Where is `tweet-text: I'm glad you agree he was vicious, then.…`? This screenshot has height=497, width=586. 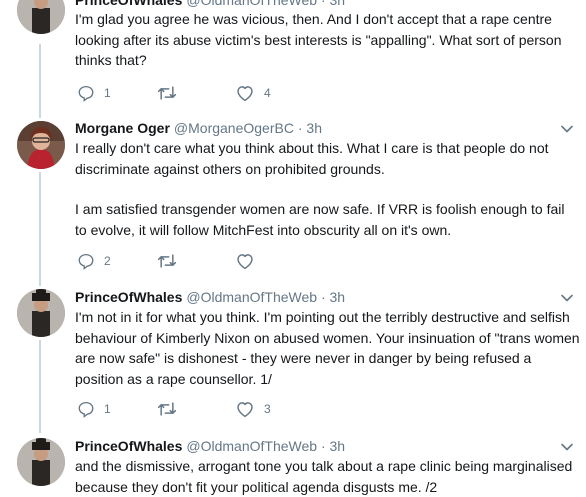
tweet-text: I'm glad you agree he was vicious, then.… is located at coordinates (327, 40).